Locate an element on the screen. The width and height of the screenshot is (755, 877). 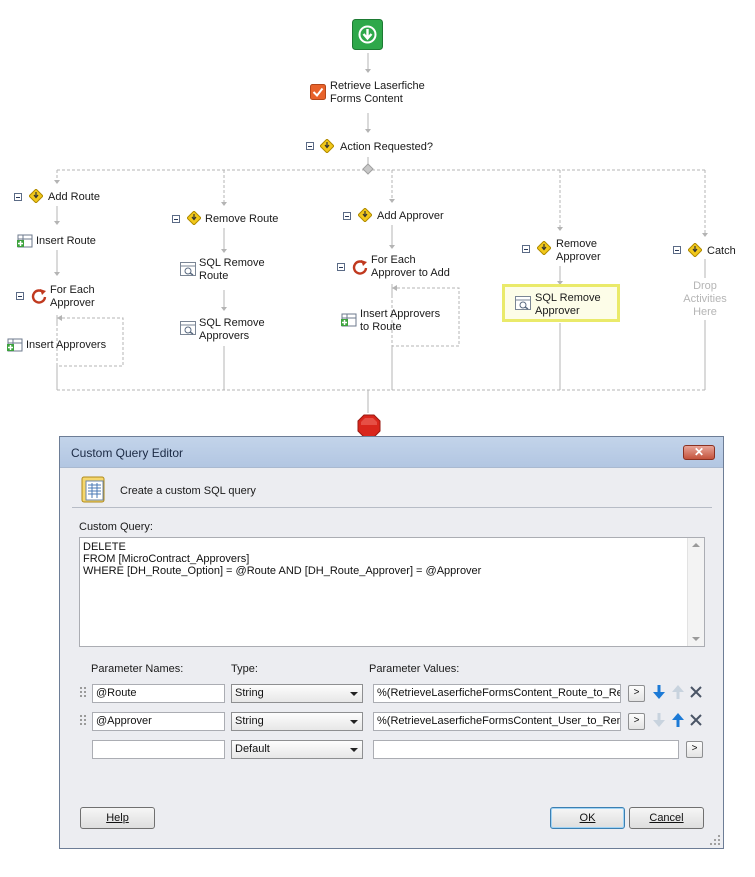
branch-catch: Catch is located at coordinates (721, 251).